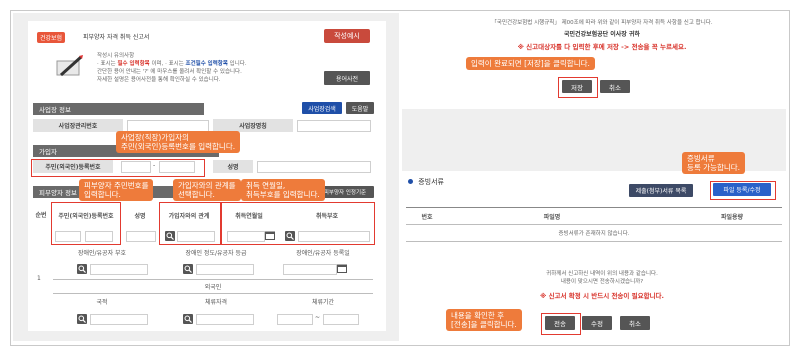  What do you see at coordinates (594, 234) in the screenshot?
I see `docs-empty: 증빙서류가 존재하지 않습니다.` at bounding box center [594, 234].